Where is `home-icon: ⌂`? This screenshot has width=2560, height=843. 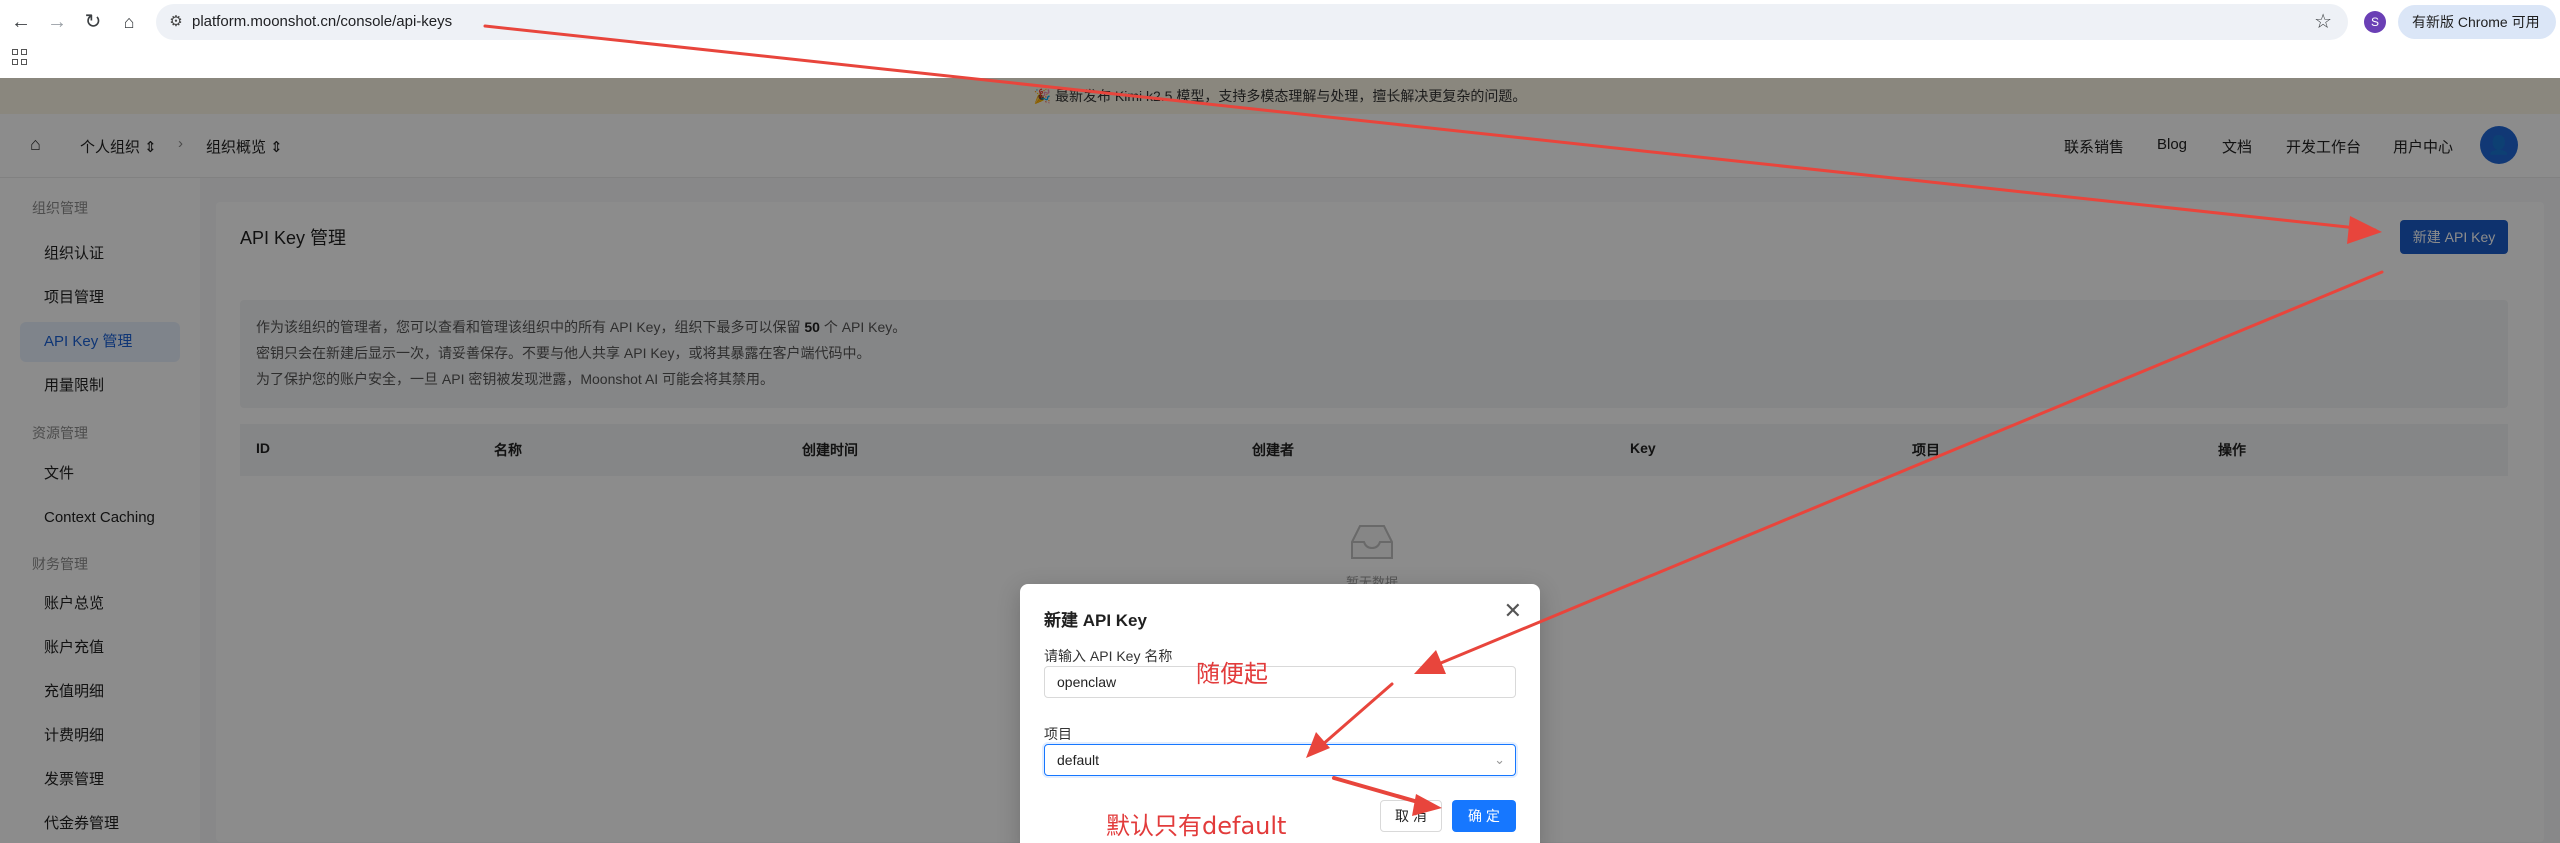
home-icon: ⌂ is located at coordinates (129, 22).